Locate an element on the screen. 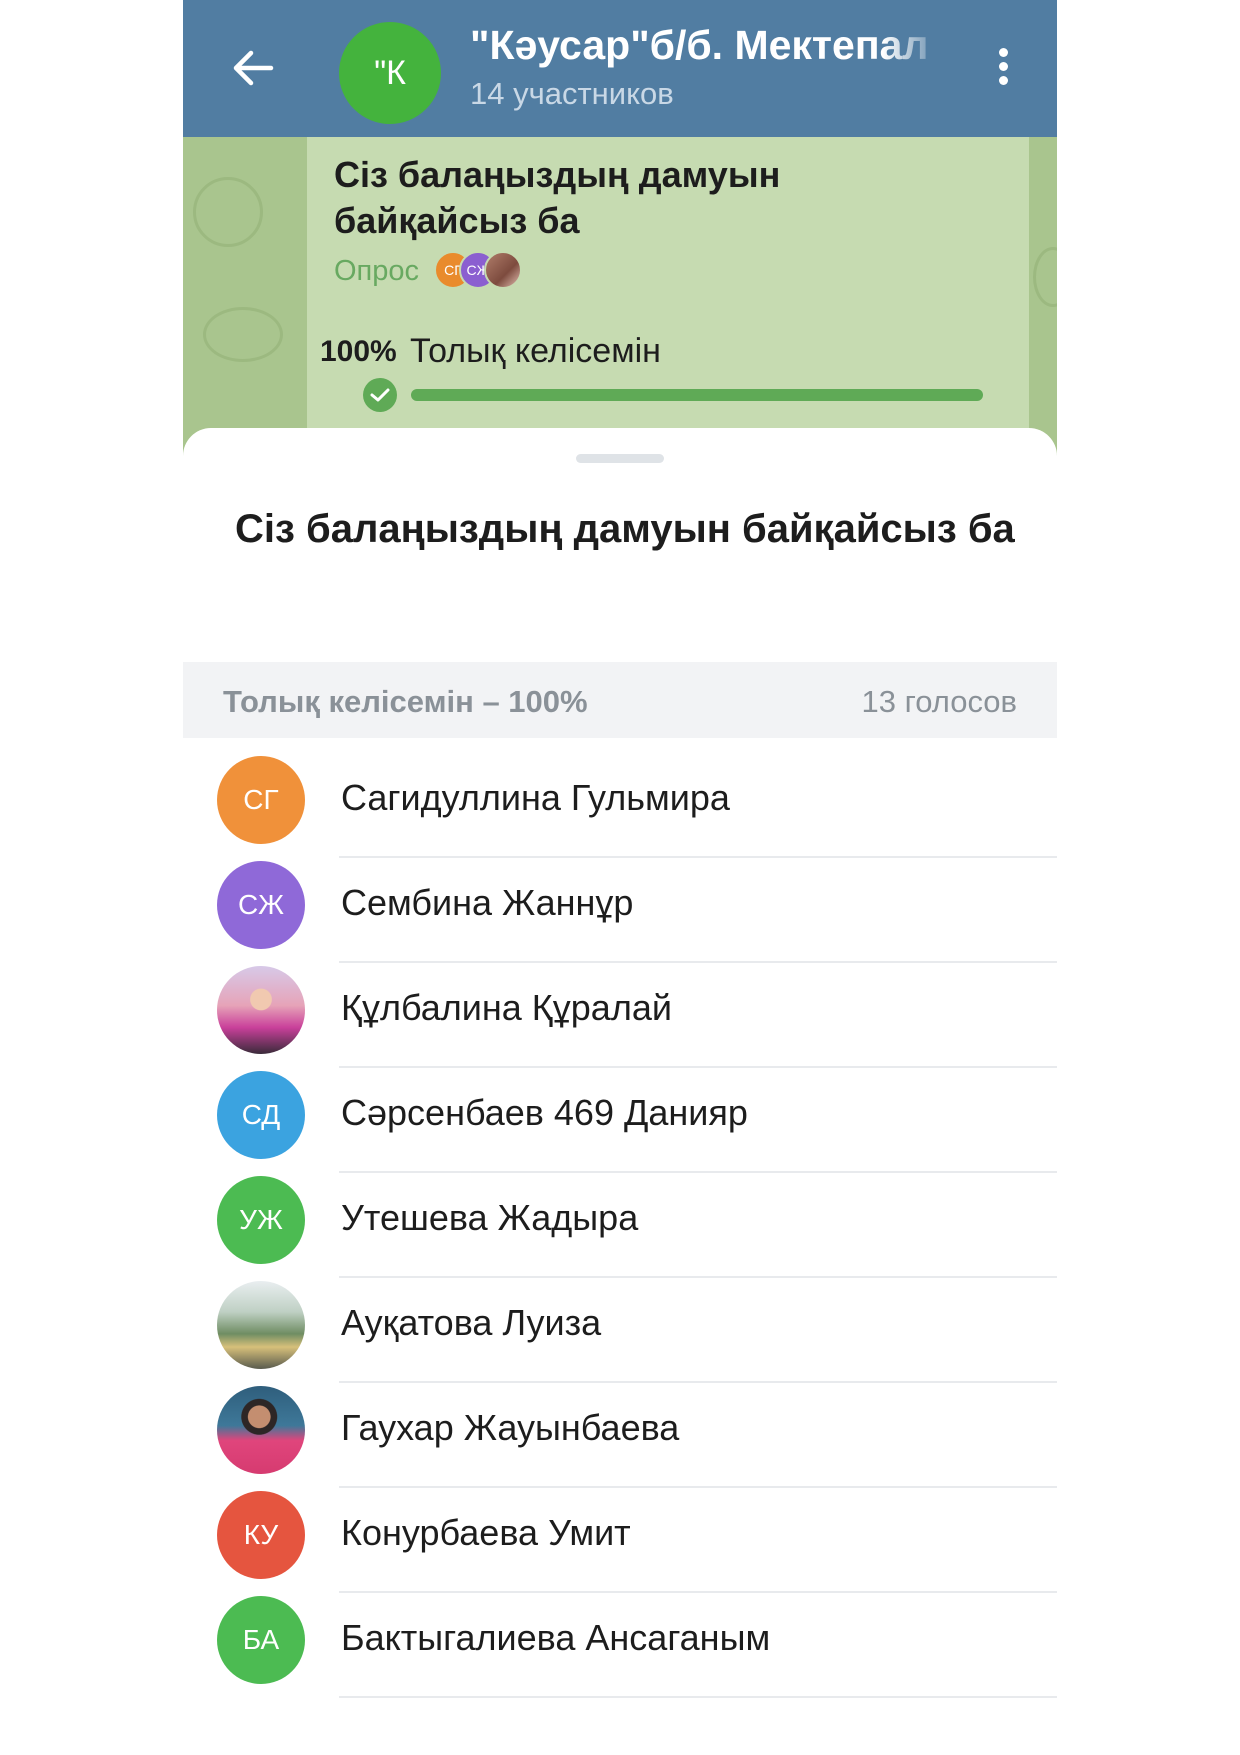  voter-row: Құлбалина Құралай is located at coordinates (620, 1009).